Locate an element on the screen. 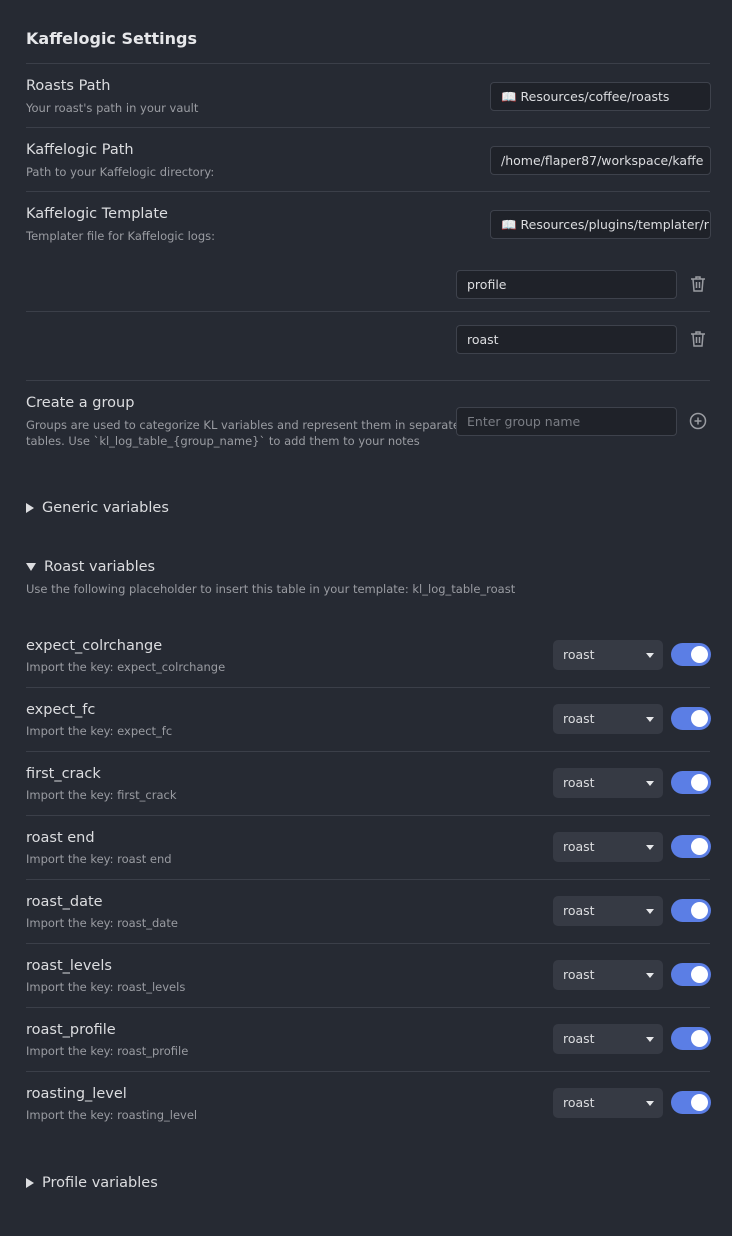 The height and width of the screenshot is (1236, 732). section-title: Generic variables is located at coordinates (105, 508).